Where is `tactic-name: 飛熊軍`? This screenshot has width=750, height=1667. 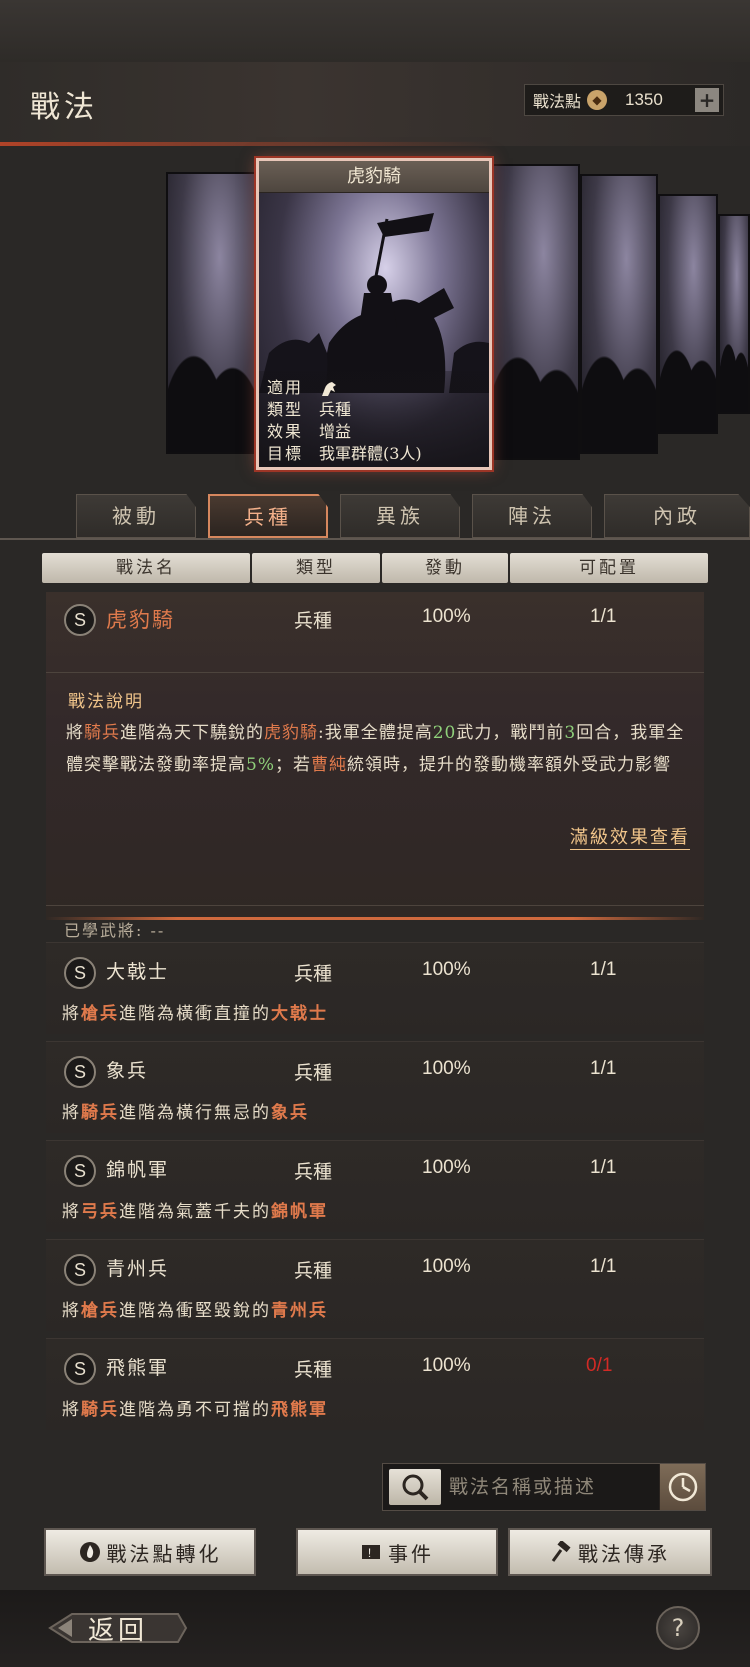 tactic-name: 飛熊軍 is located at coordinates (138, 1368).